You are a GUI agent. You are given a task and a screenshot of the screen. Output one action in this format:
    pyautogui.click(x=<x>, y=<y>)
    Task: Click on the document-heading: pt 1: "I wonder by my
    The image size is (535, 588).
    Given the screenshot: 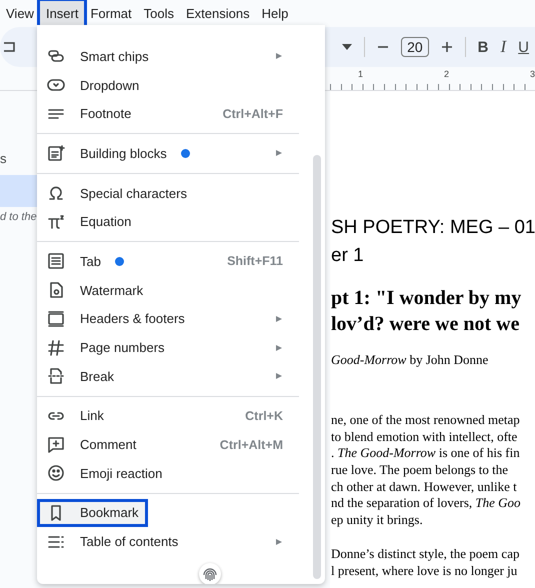 What is the action you would take?
    pyautogui.click(x=426, y=299)
    